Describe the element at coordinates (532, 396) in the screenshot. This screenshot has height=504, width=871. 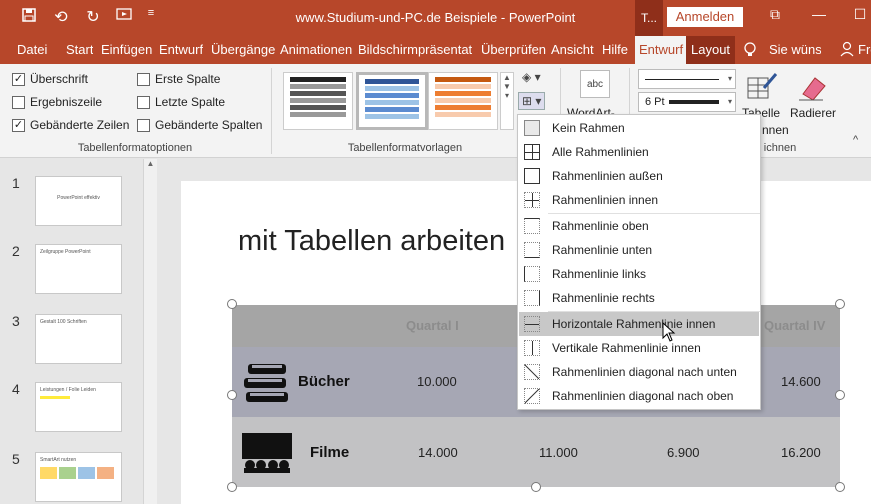
I see `diagonal-up-border-icon` at that location.